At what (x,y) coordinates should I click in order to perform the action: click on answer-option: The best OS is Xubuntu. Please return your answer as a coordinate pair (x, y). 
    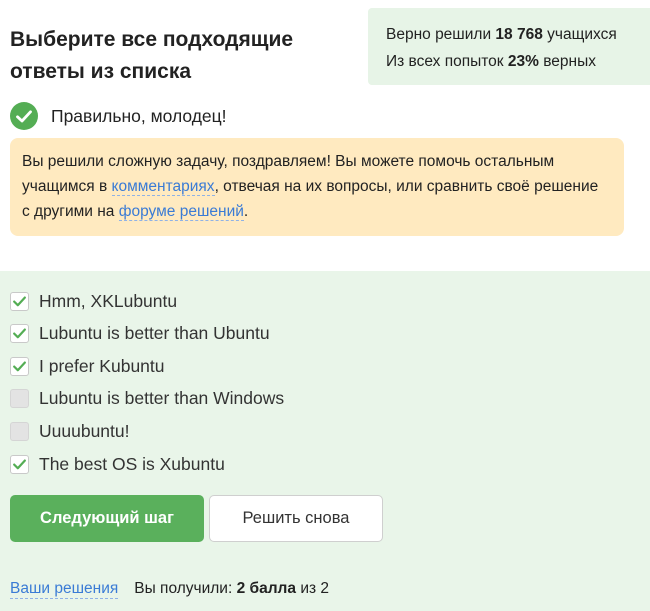
    Looking at the image, I should click on (117, 464).